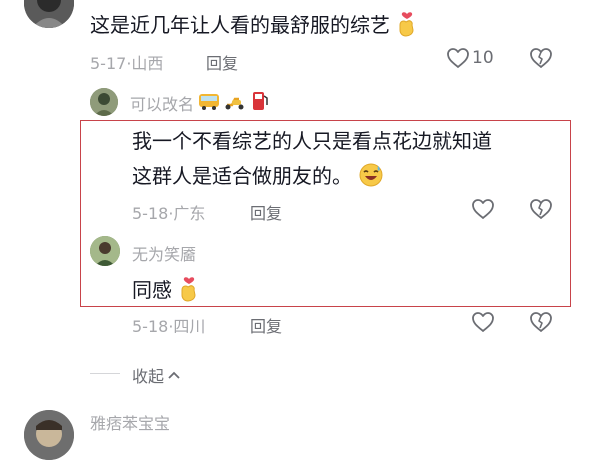 The image size is (600, 460). I want to click on reply-header-row: 可以改名, so click(200, 103).